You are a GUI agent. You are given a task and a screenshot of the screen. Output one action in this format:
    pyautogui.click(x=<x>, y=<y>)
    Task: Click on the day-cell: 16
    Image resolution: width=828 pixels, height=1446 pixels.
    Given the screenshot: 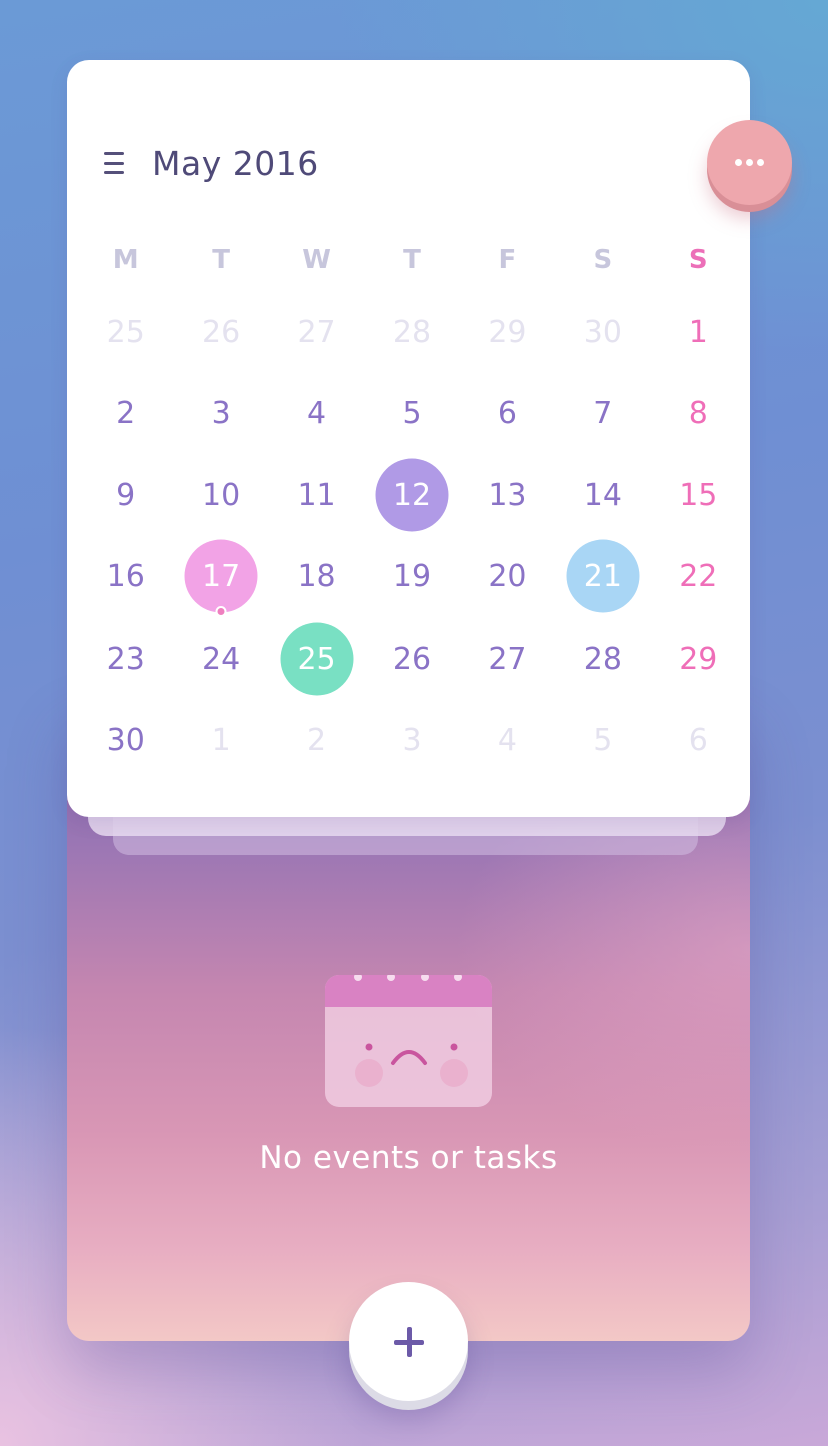 What is the action you would take?
    pyautogui.click(x=125, y=576)
    